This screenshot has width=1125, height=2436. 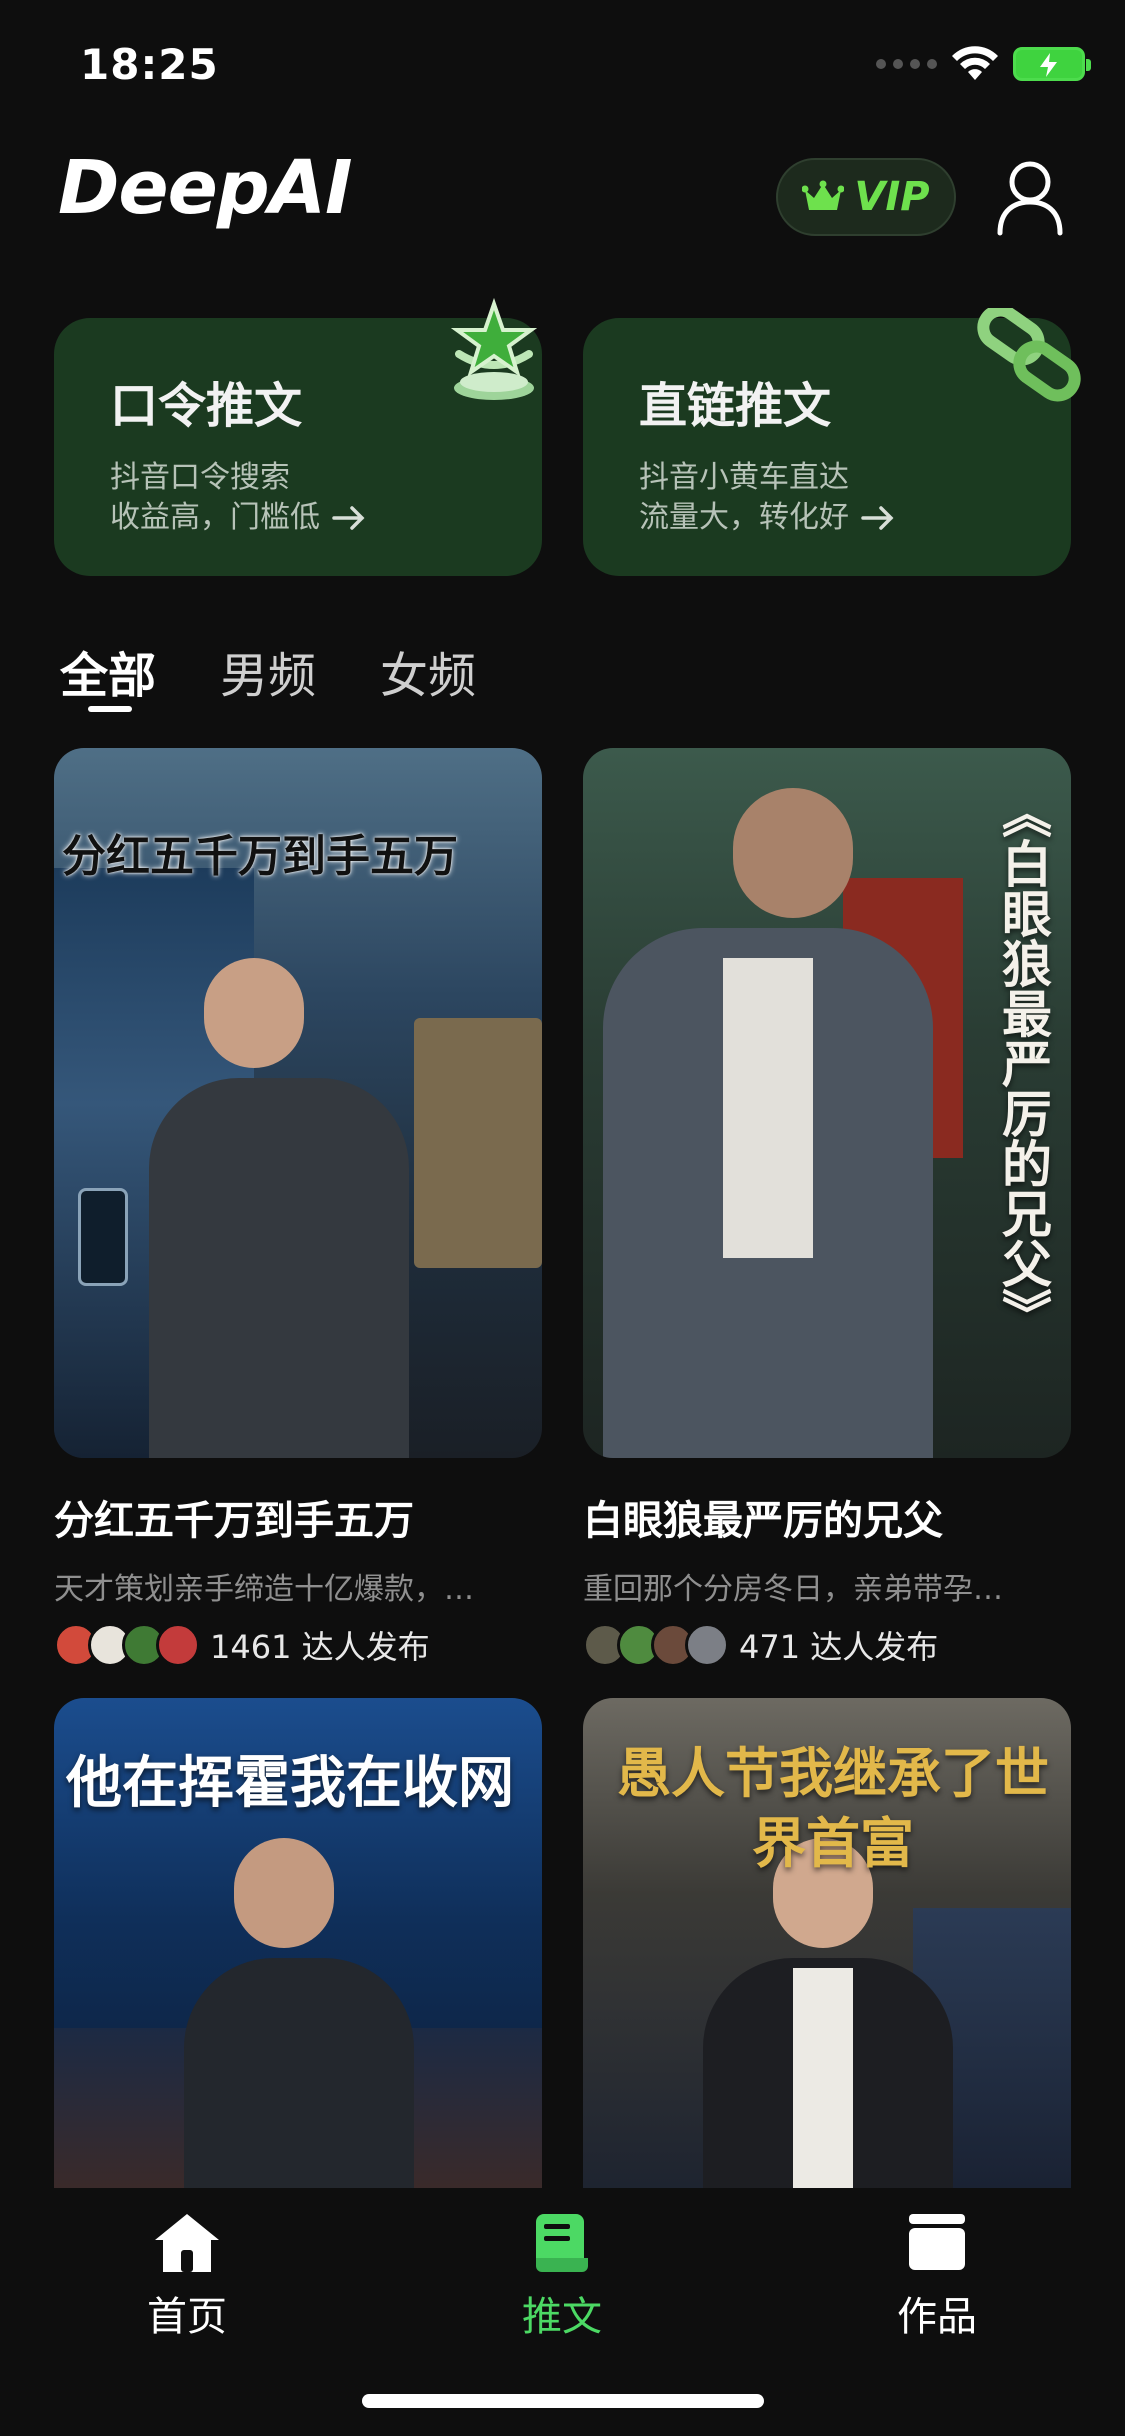 I want to click on promo-tagline: 收益高，门槛低, so click(x=215, y=517).